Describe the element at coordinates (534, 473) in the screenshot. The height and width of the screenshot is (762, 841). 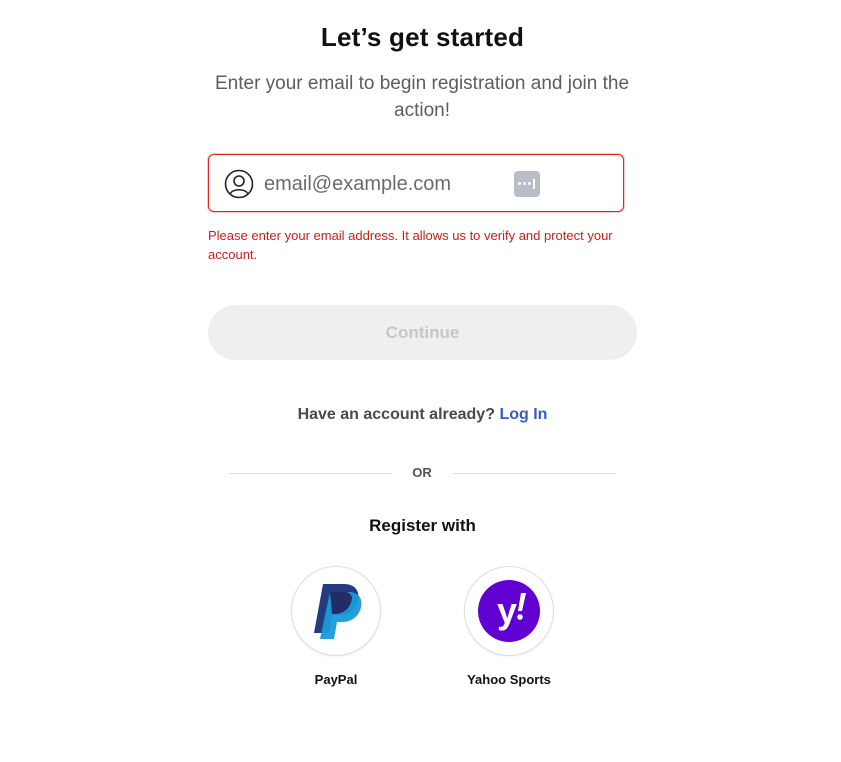
I see `divider-line-right` at that location.